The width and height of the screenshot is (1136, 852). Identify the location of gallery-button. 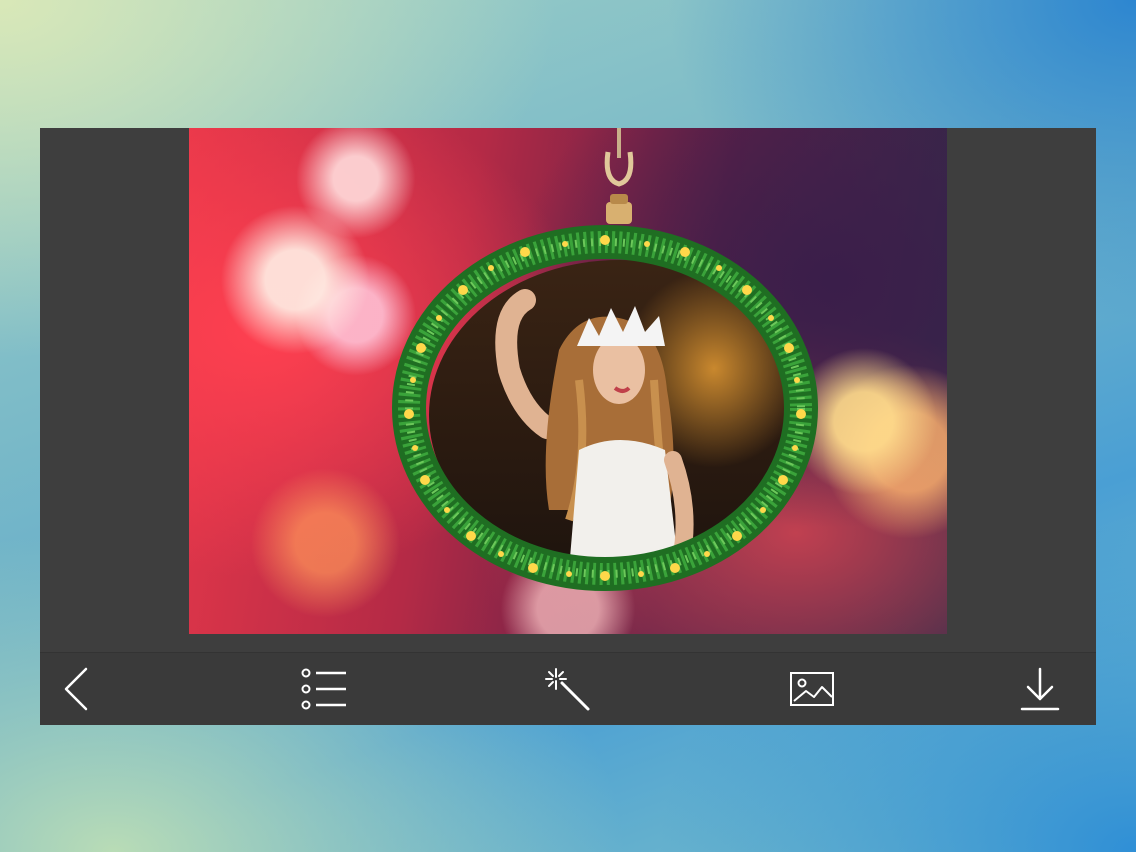
(812, 689).